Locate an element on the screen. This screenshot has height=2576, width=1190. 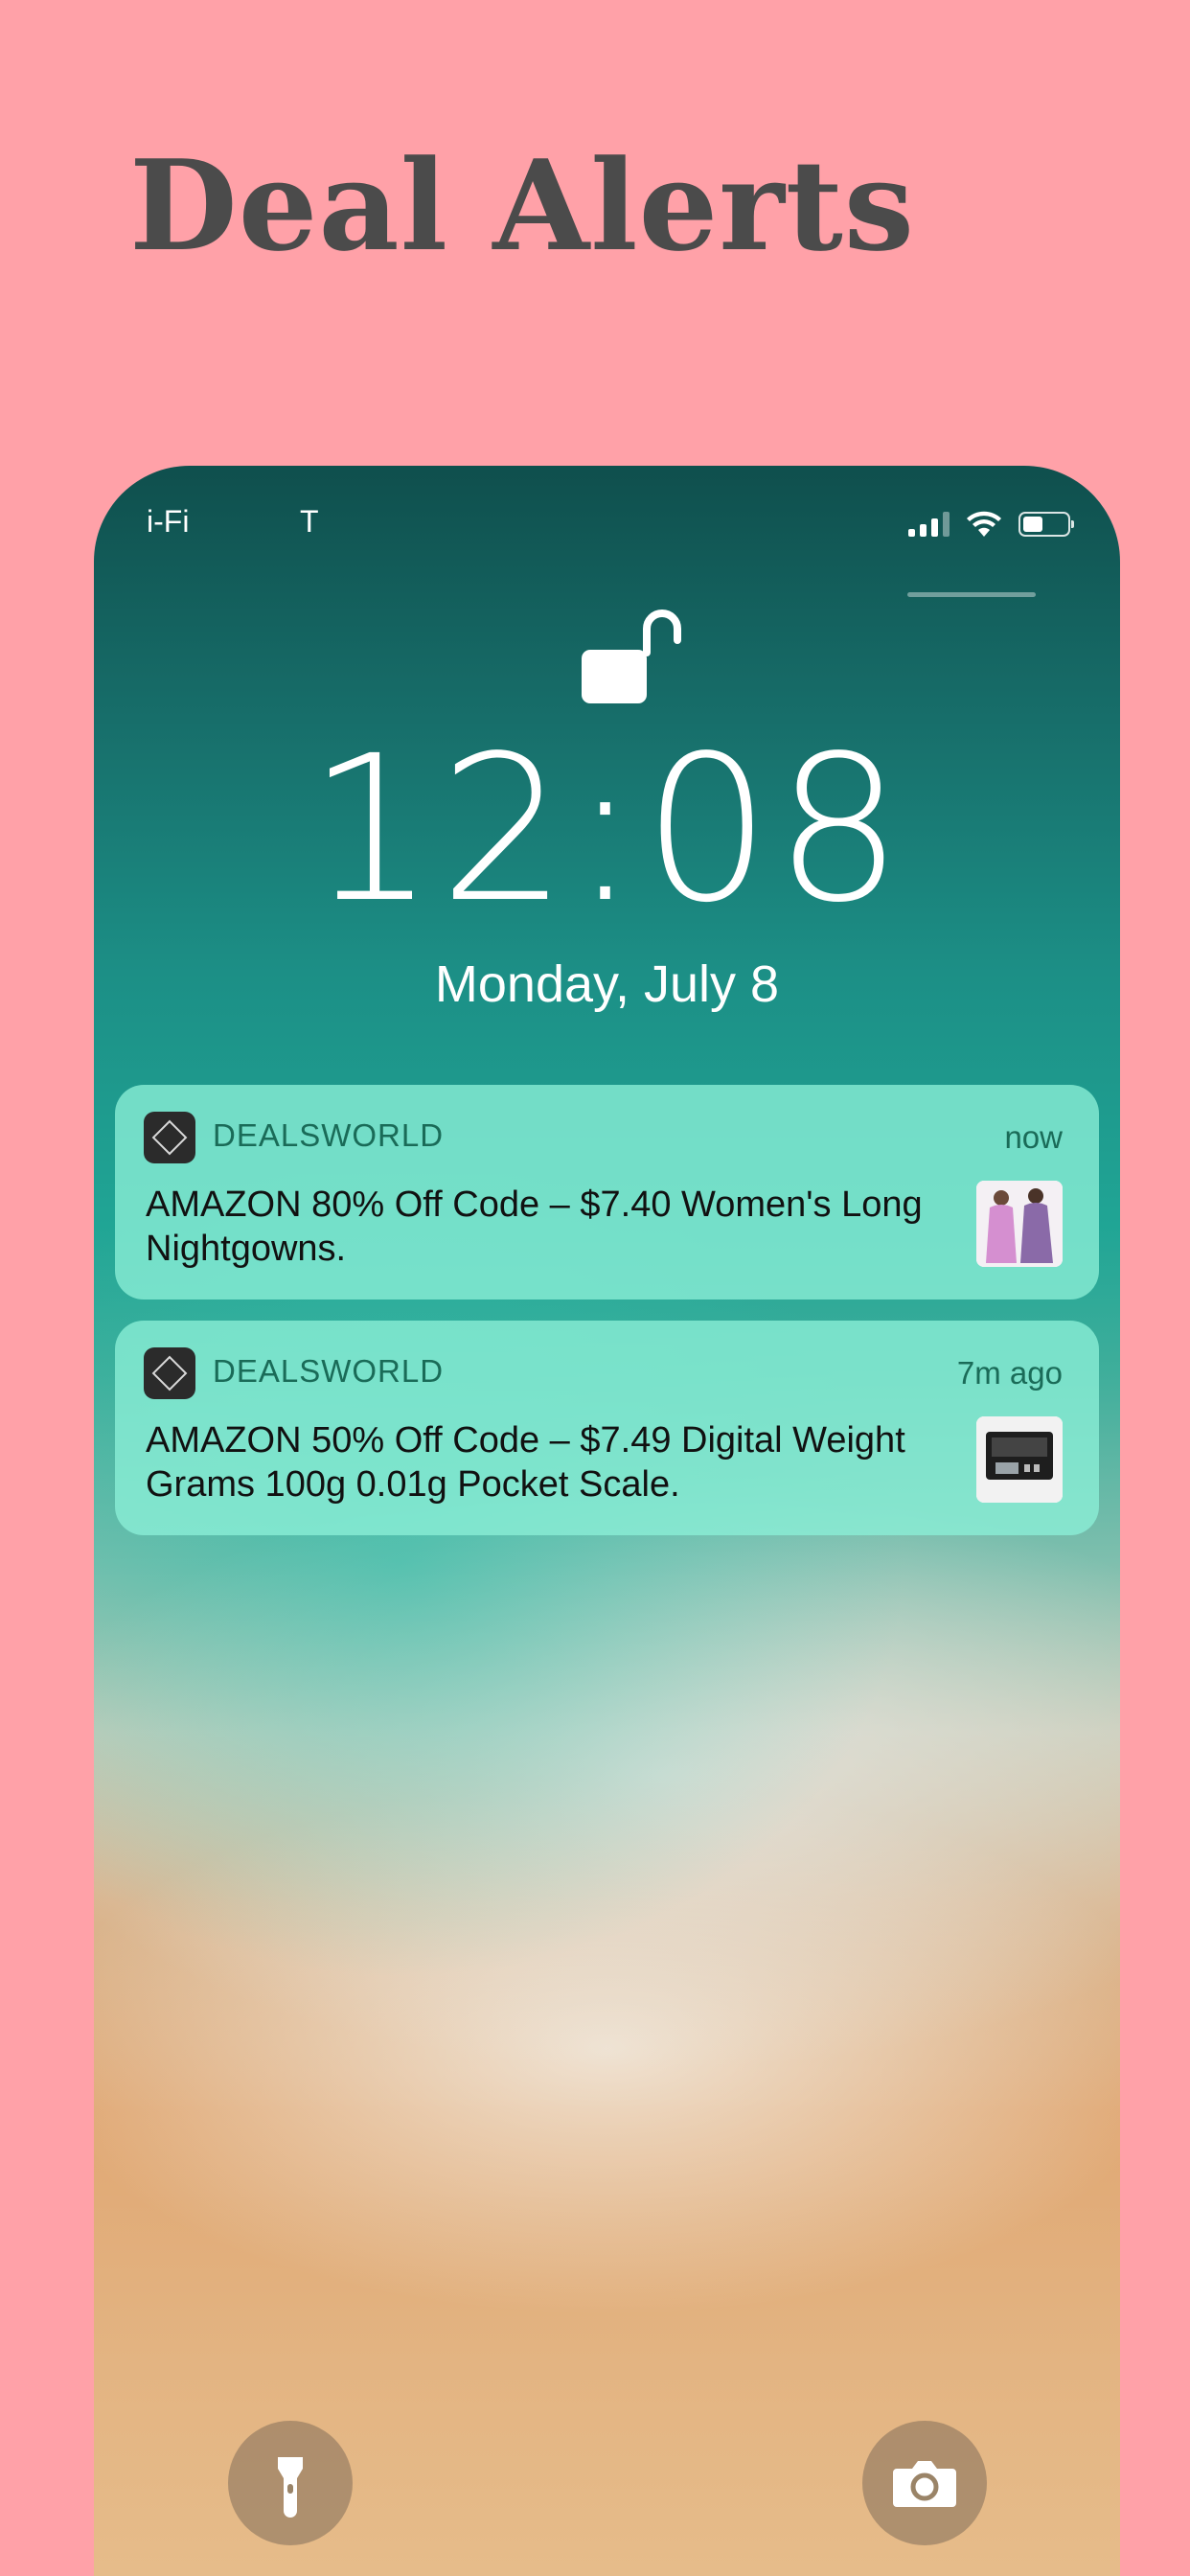
nightgowns-thumbnail is located at coordinates (1019, 1224).